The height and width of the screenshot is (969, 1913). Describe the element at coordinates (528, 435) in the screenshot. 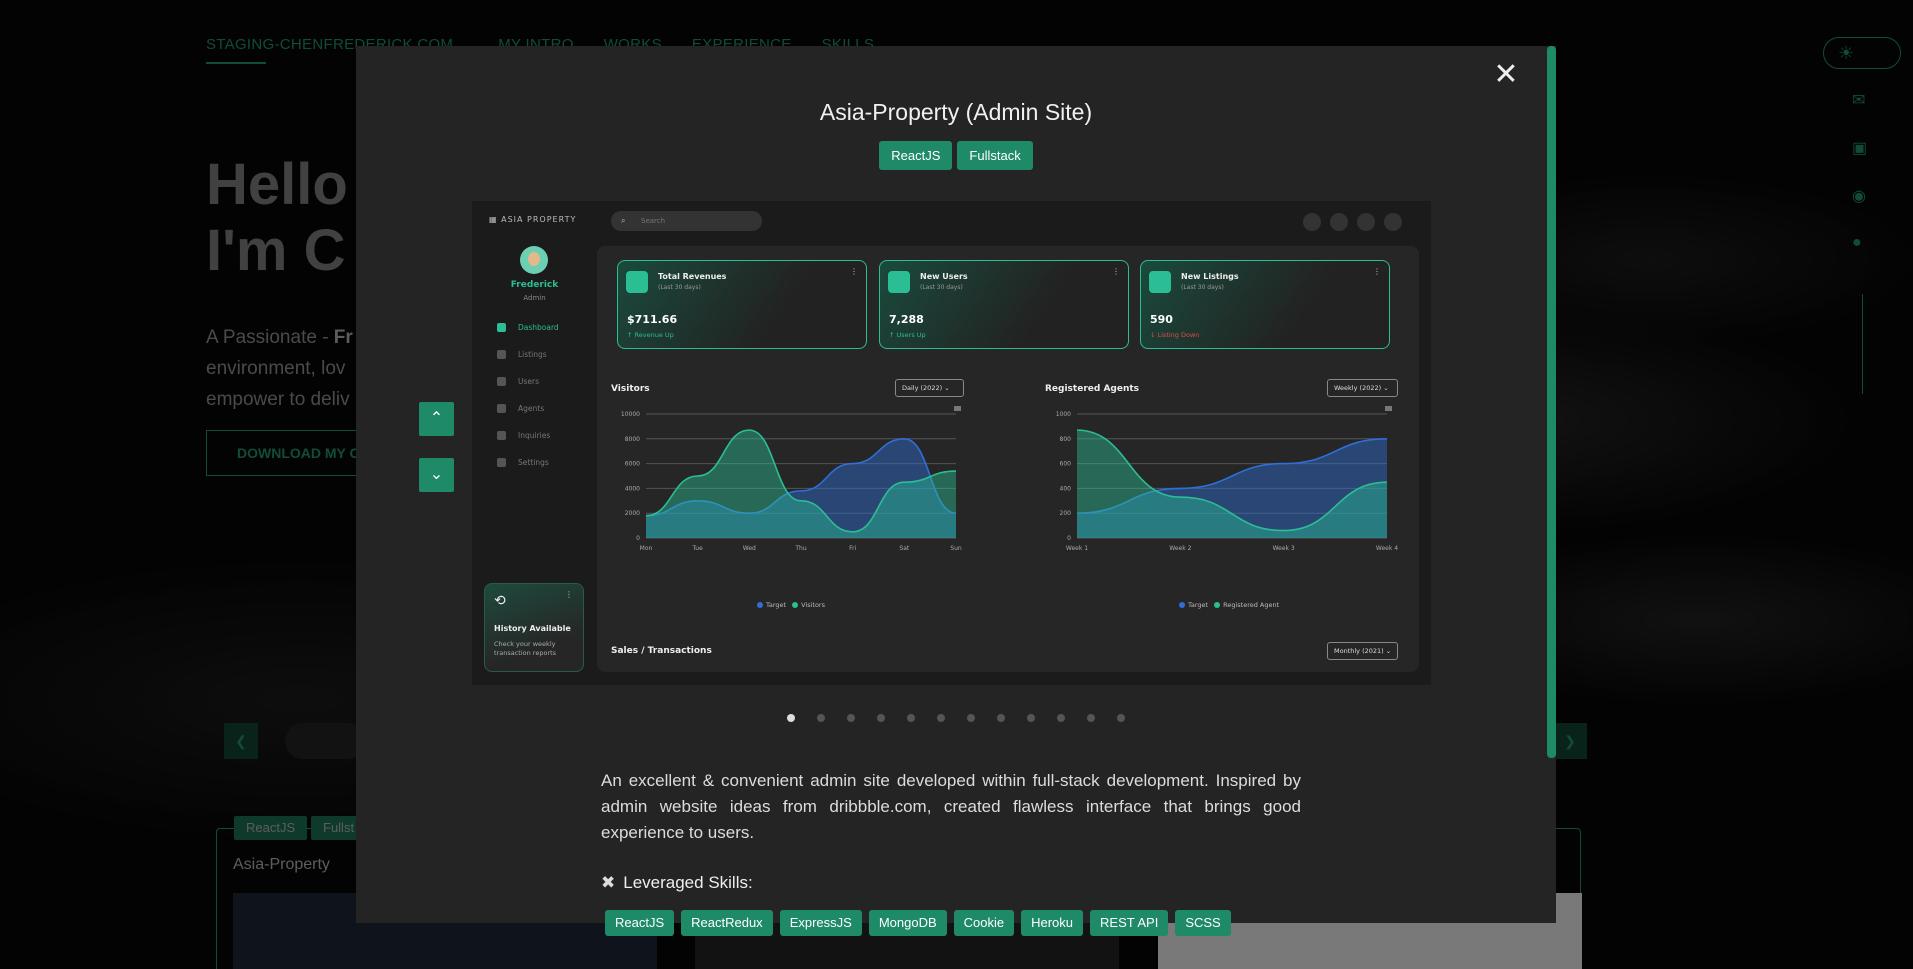

I see `menu-item-inquiries: Inquiries` at that location.